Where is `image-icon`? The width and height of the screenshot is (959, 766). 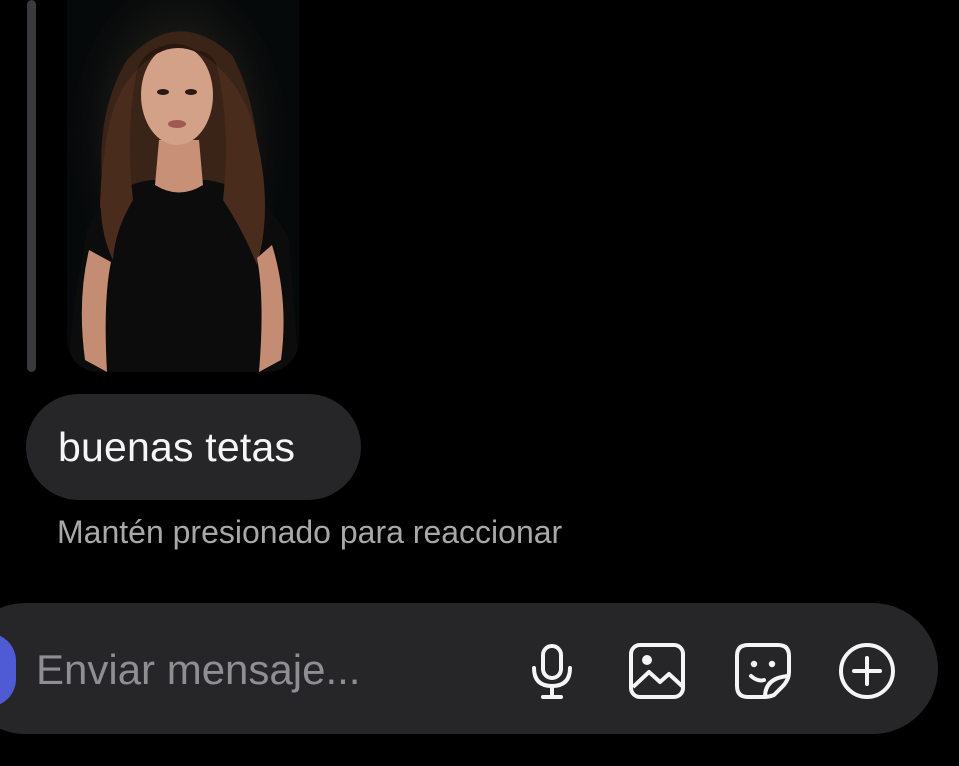 image-icon is located at coordinates (657, 671).